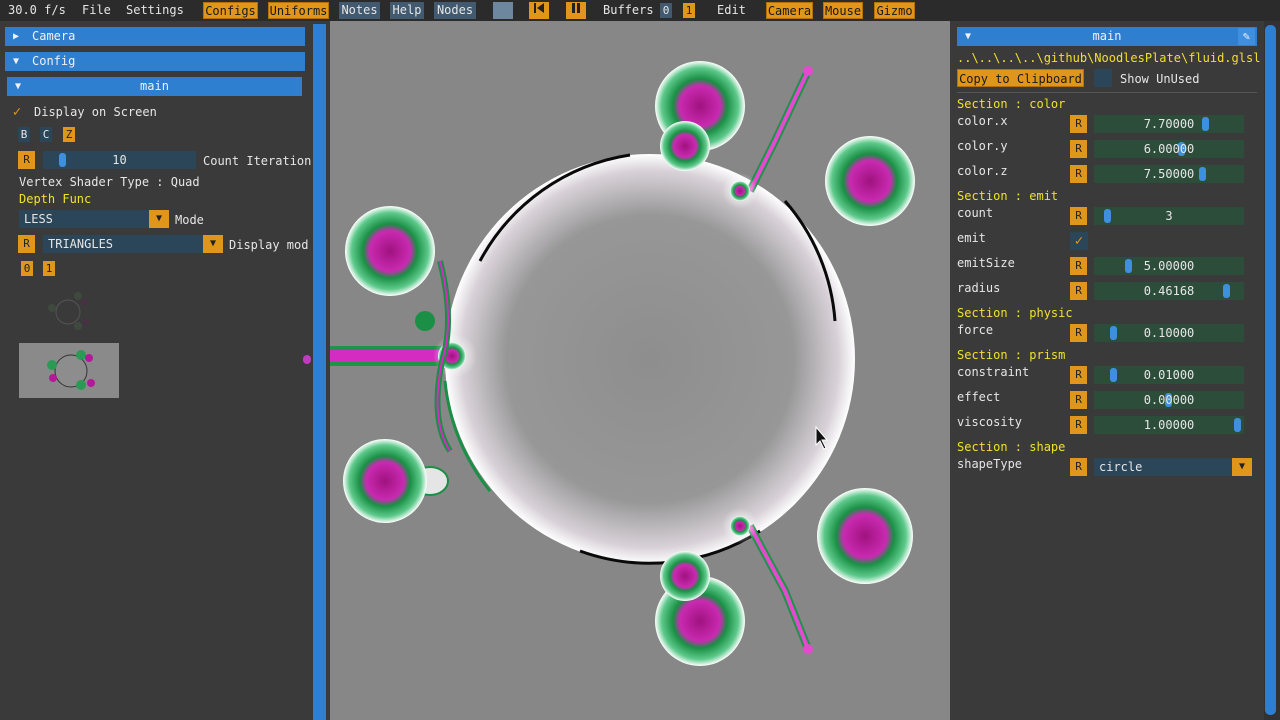 This screenshot has width=1280, height=720. Describe the element at coordinates (155, 61) in the screenshot. I see `config-header: ▼ Config` at that location.